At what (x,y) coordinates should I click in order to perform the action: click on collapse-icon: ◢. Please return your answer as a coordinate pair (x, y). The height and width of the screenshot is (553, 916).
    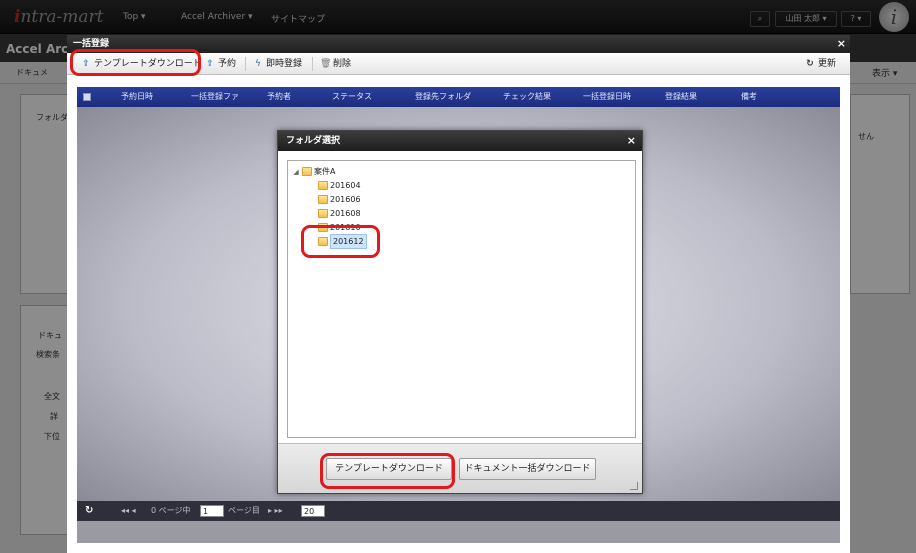
    Looking at the image, I should click on (296, 172).